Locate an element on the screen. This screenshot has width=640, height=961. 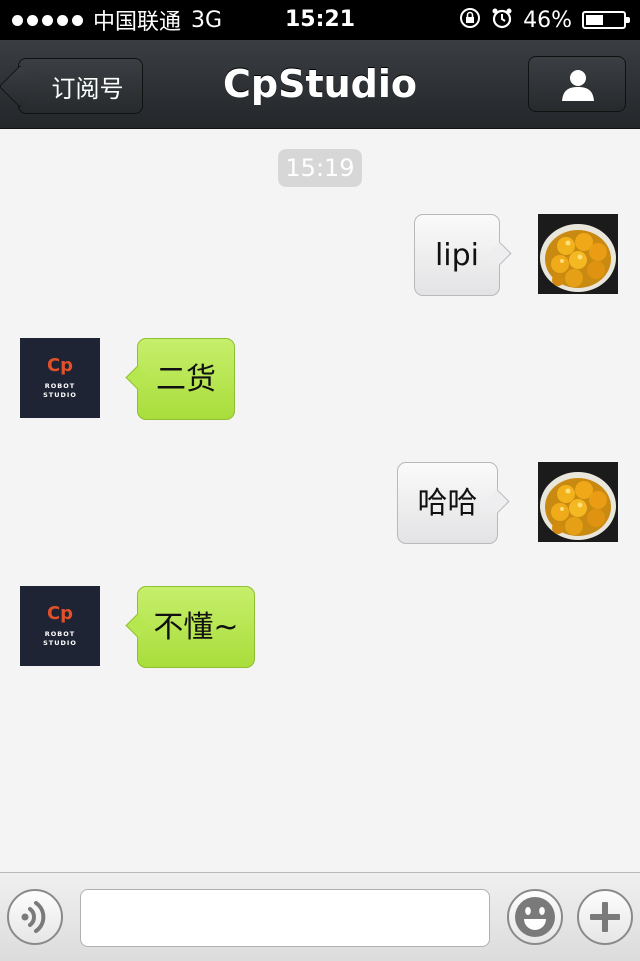
navigation-bar: 订阅号 CpStudio is located at coordinates (320, 84).